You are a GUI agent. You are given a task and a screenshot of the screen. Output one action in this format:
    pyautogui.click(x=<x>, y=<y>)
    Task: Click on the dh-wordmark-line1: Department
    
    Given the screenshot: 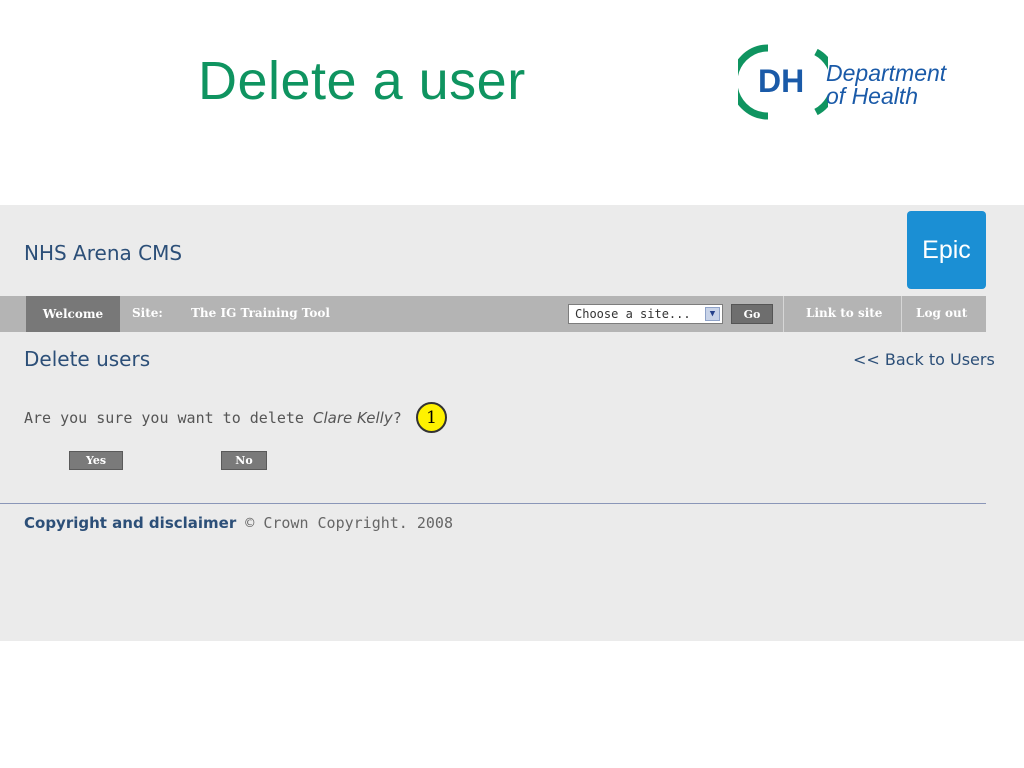 What is the action you would take?
    pyautogui.click(x=886, y=73)
    